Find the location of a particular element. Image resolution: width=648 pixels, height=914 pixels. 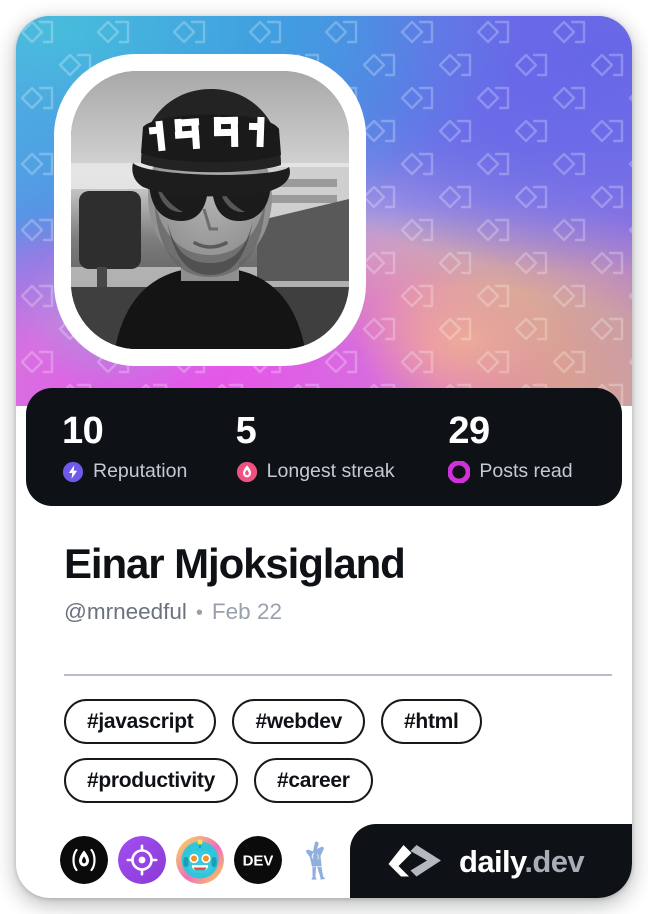

daily-dev-chevron-logo is located at coordinates (414, 861).